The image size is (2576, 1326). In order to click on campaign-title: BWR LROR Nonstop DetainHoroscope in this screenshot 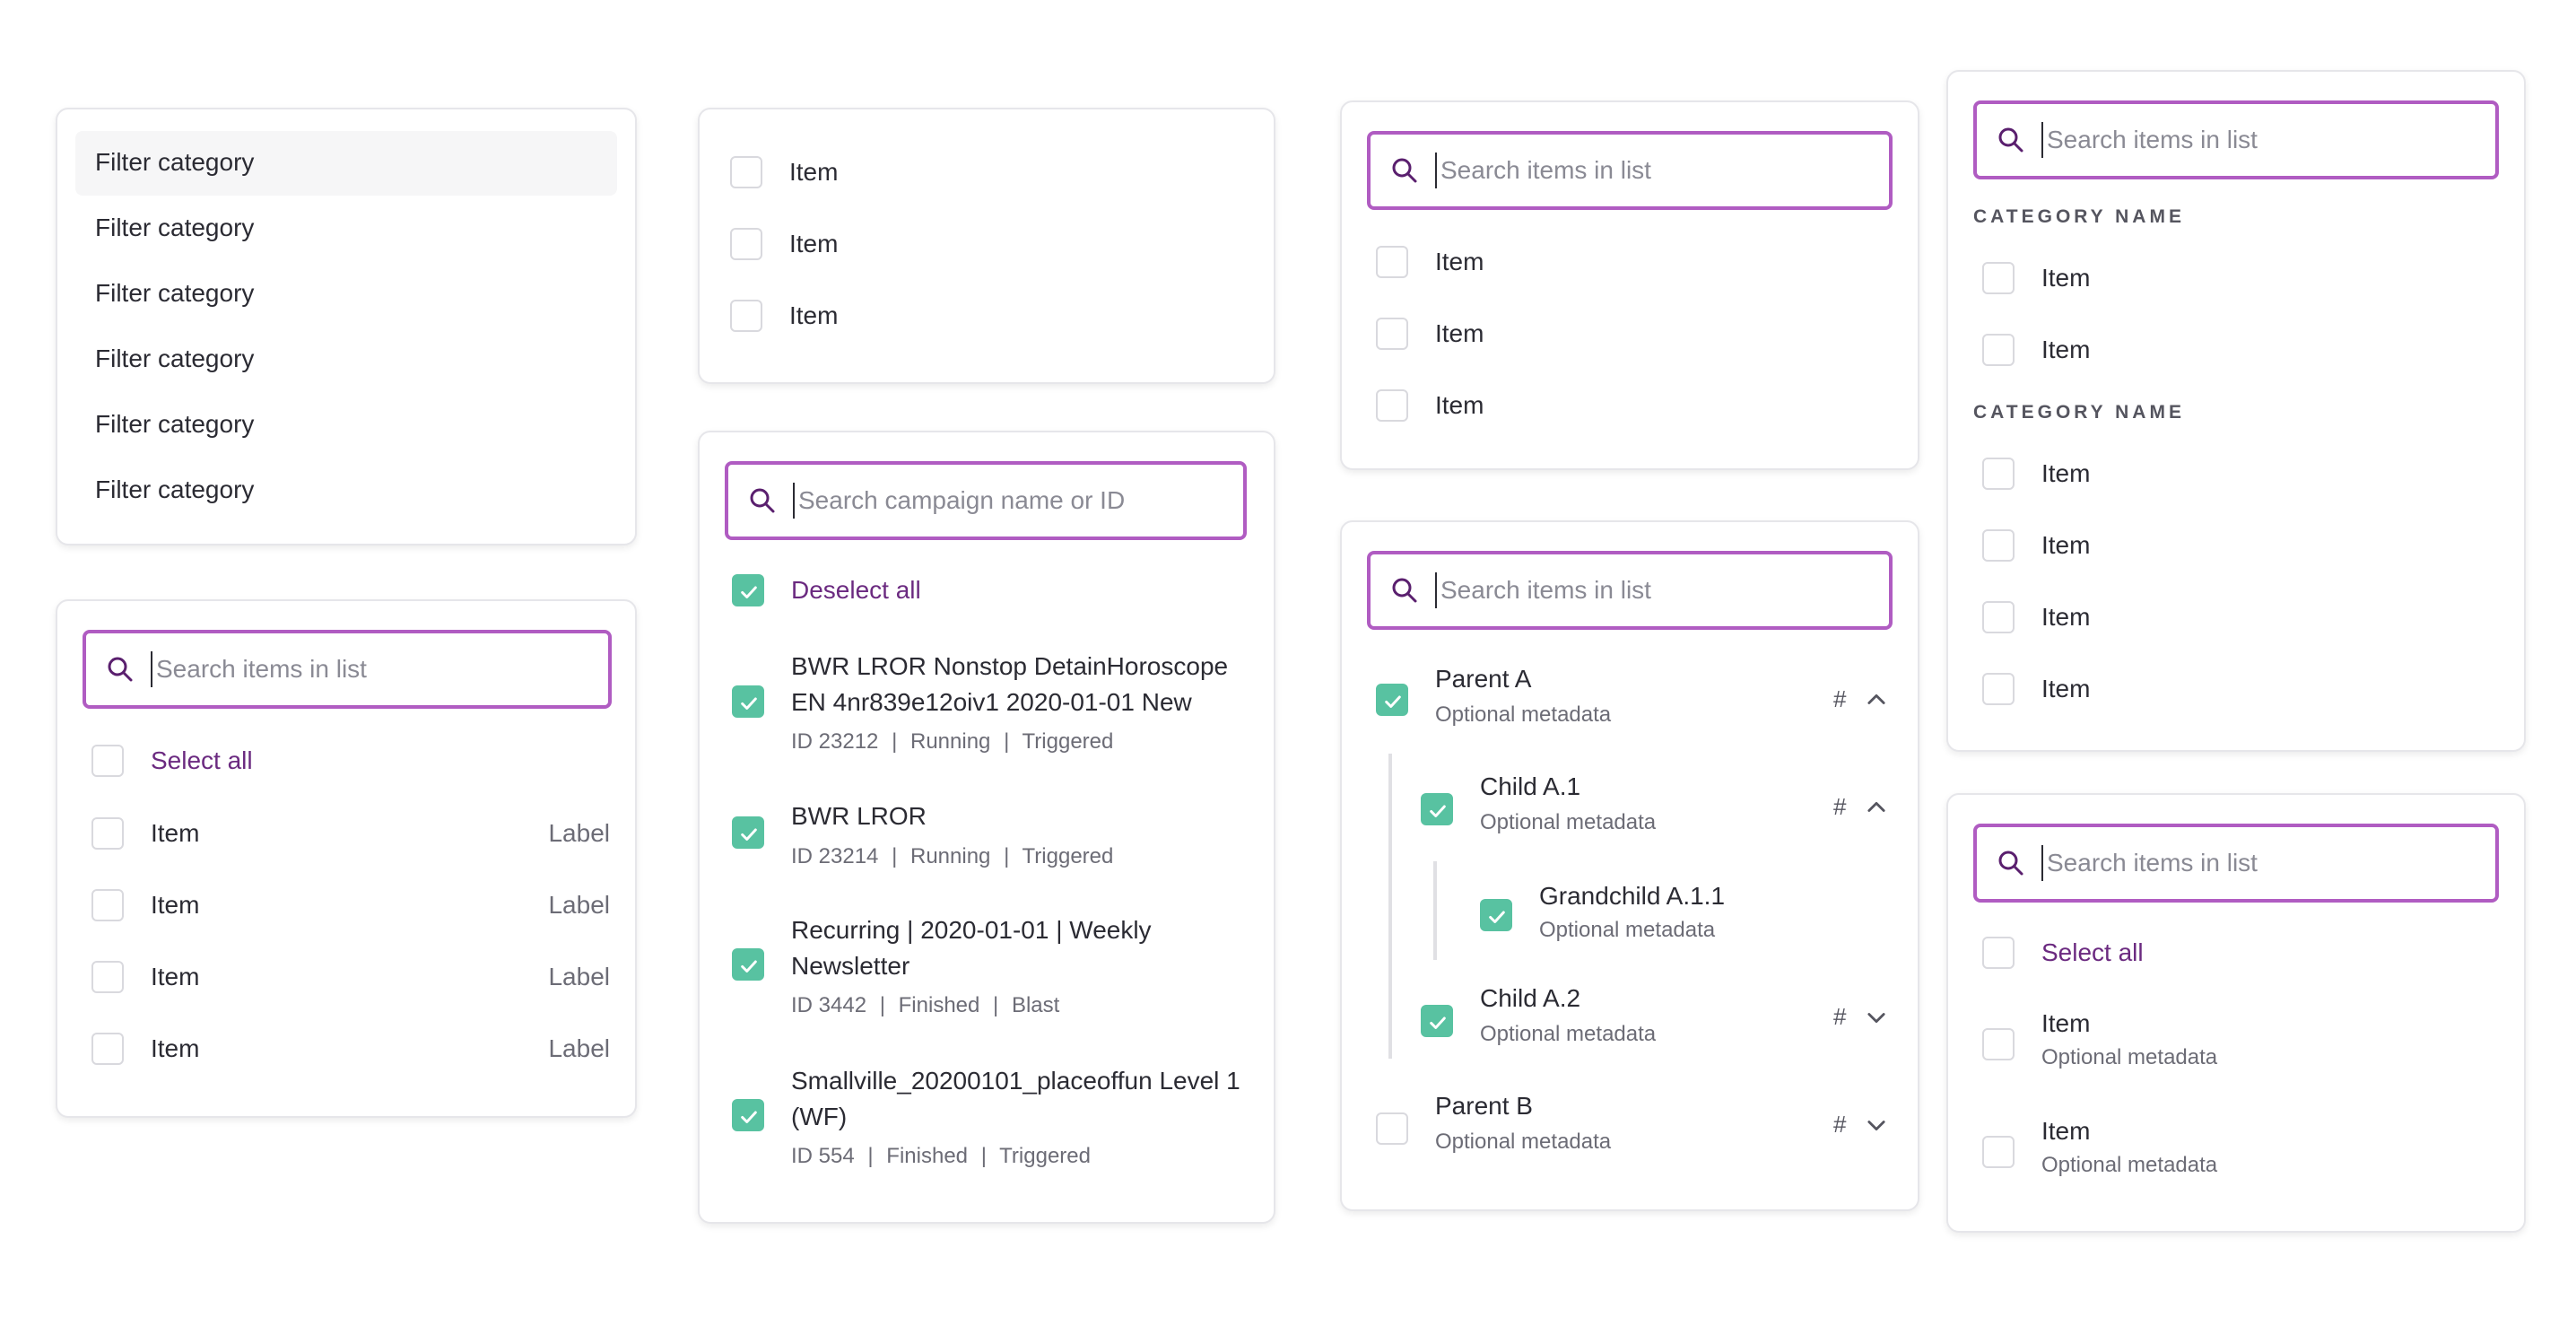, I will do `click(1010, 666)`.